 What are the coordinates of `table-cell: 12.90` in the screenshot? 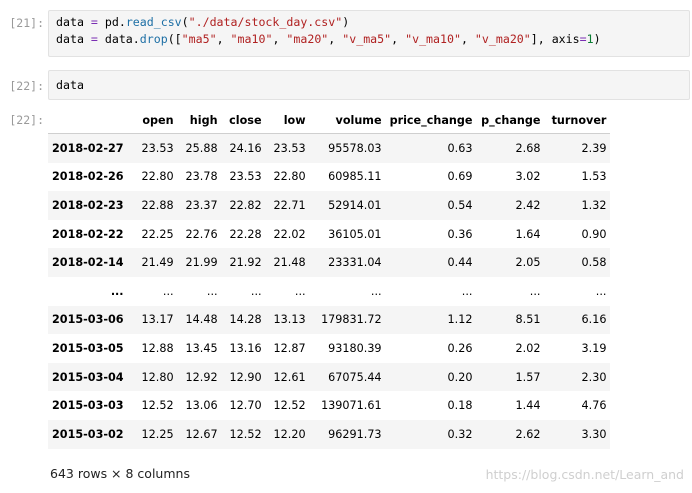 It's located at (245, 377).